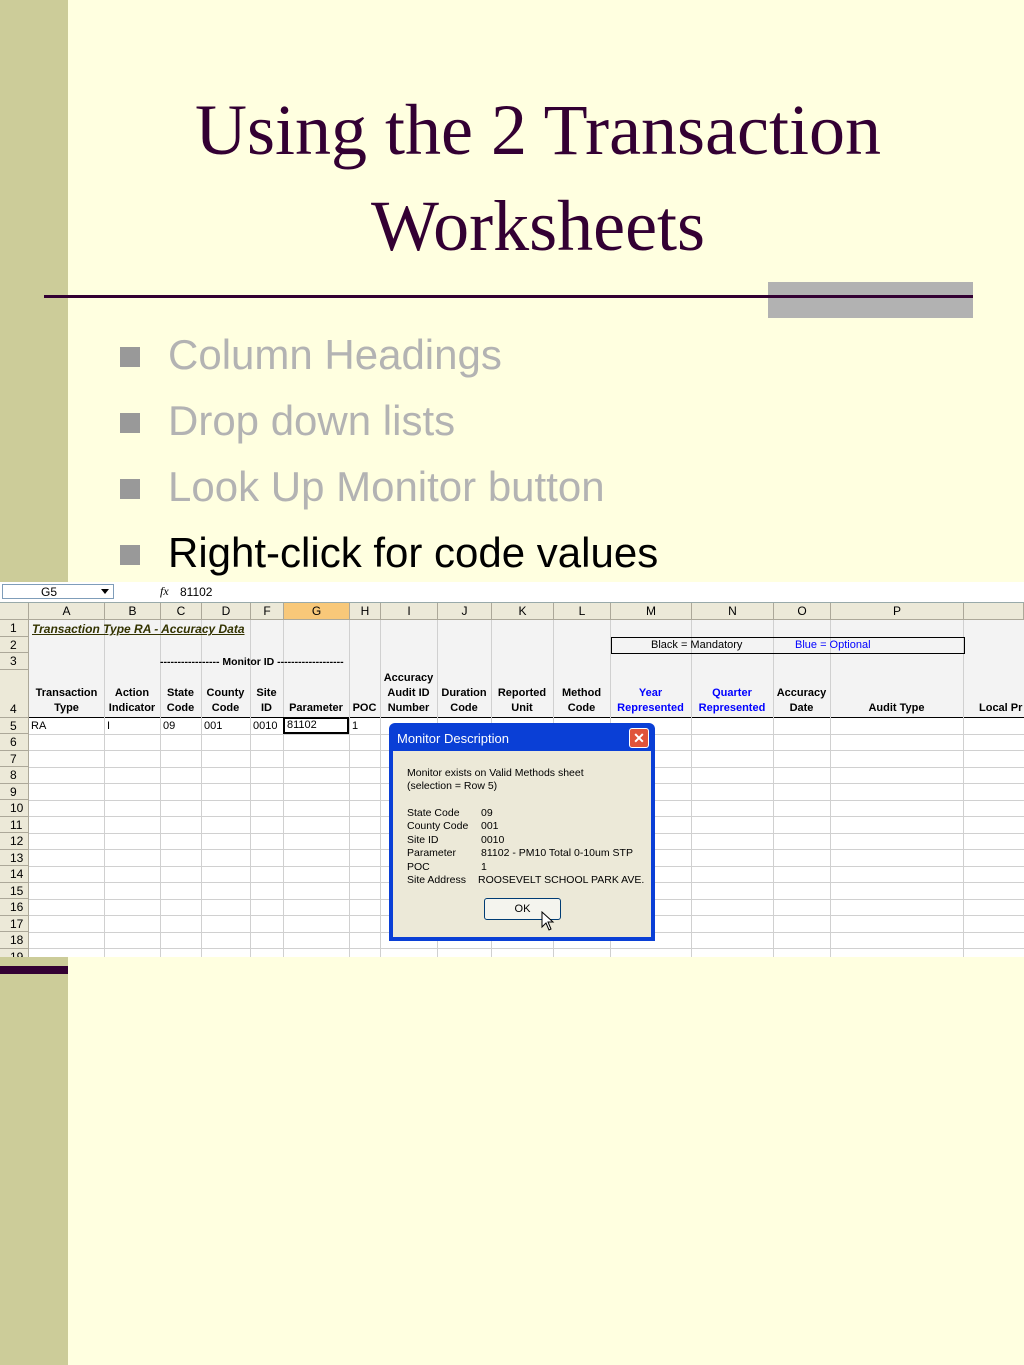 The height and width of the screenshot is (1365, 1024). I want to click on row-header: 7, so click(14, 759).